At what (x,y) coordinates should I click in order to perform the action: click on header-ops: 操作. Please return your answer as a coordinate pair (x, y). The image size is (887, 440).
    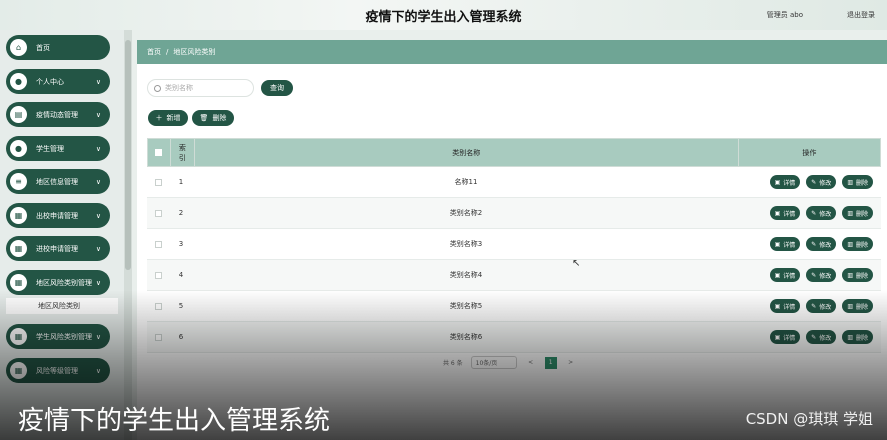
    Looking at the image, I should click on (809, 152).